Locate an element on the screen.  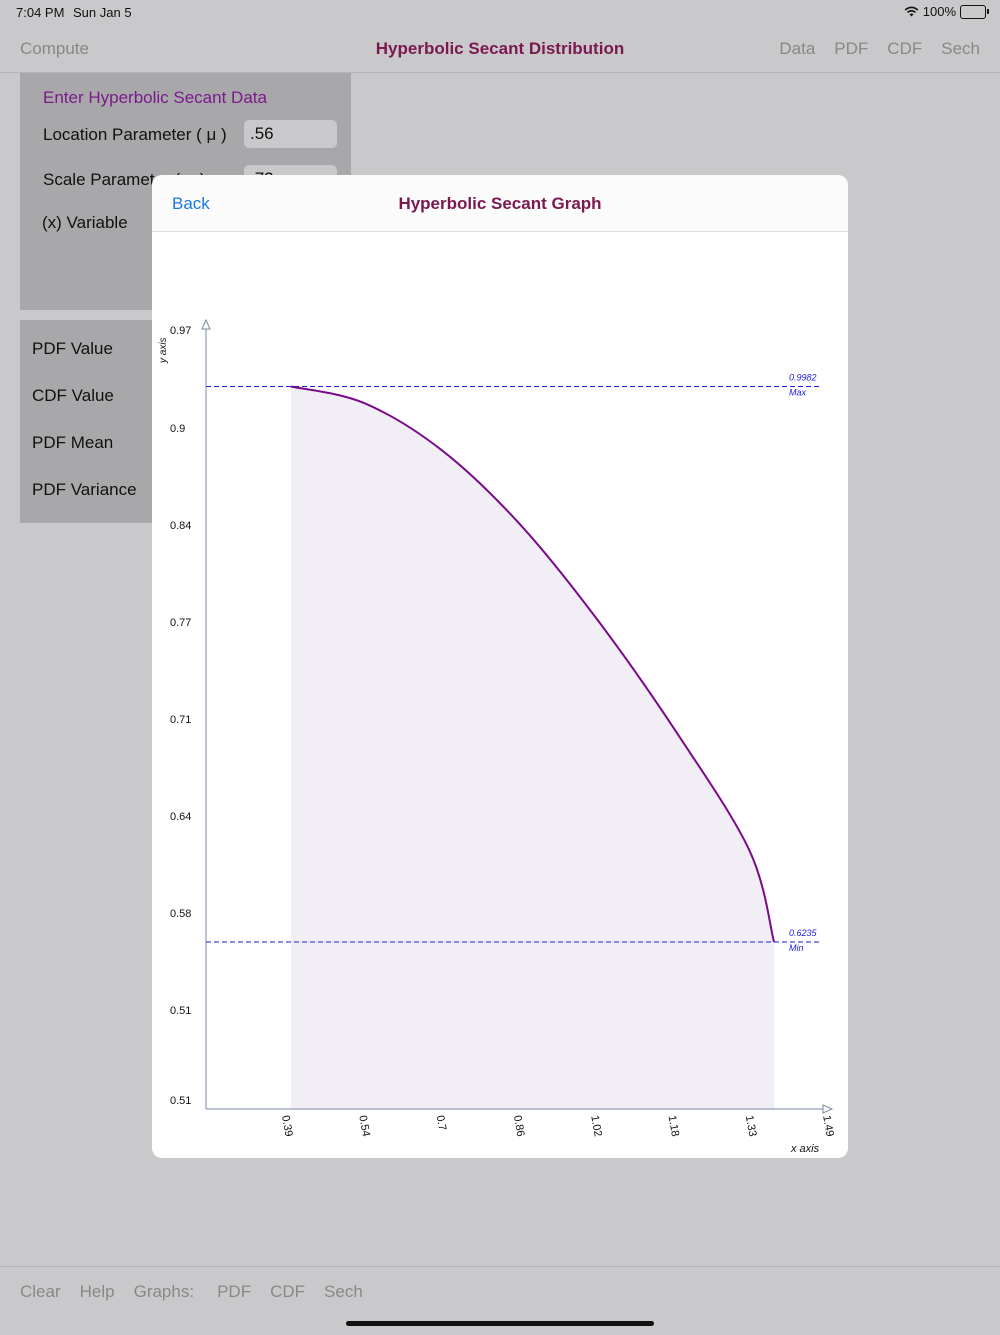
clear-button: Clear is located at coordinates (40, 1292).